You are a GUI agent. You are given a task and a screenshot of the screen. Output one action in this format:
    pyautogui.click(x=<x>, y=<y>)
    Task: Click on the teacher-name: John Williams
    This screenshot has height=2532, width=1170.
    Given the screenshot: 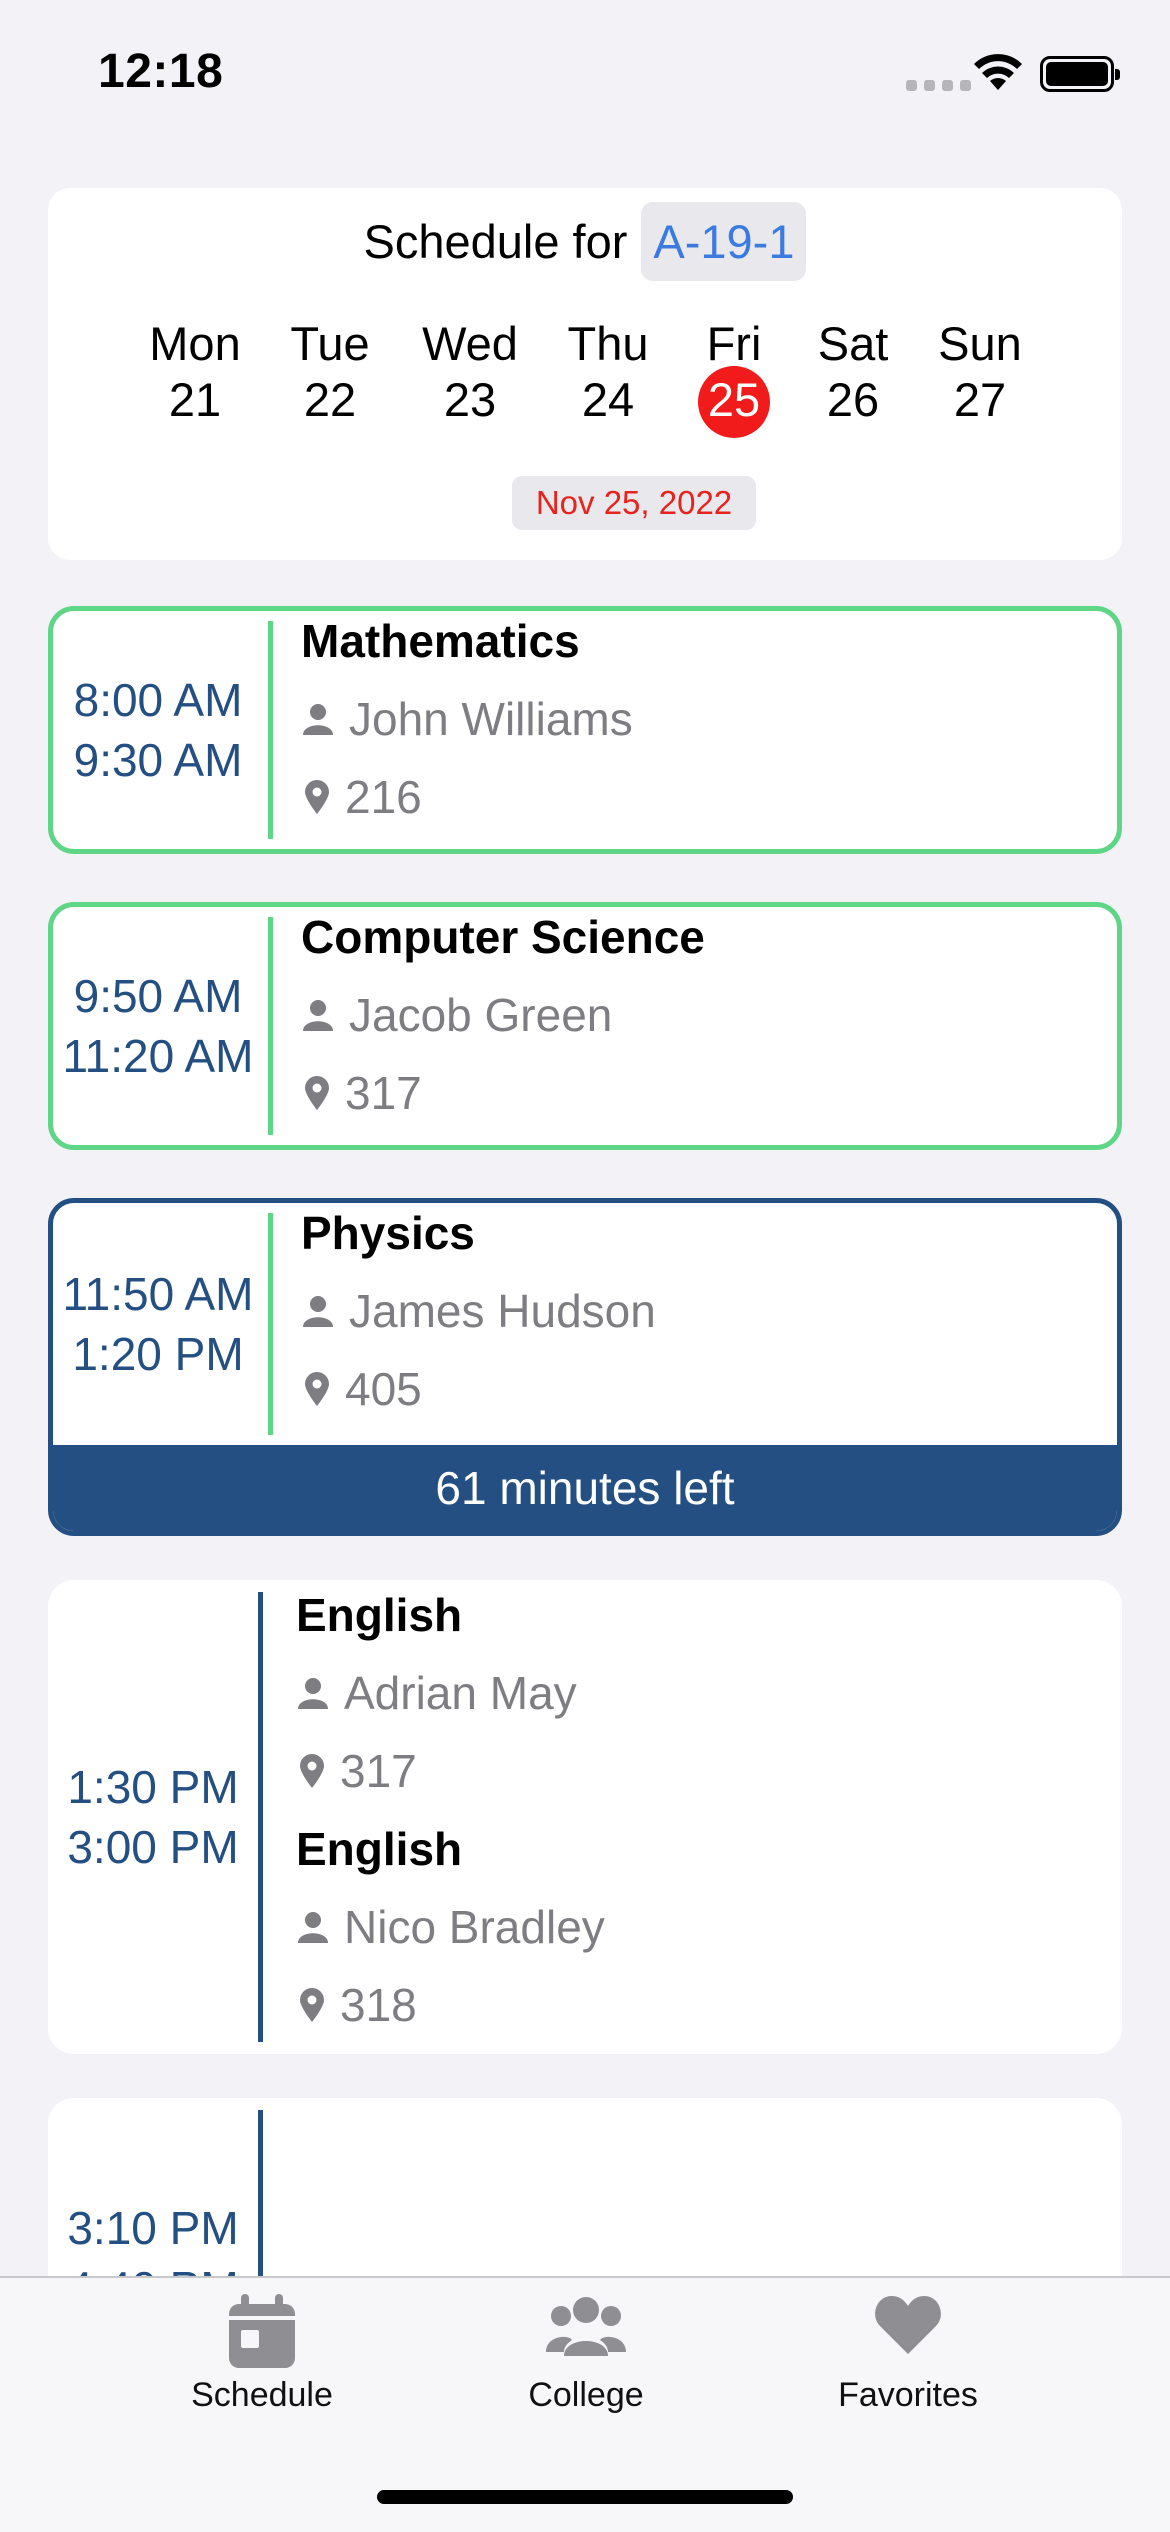 What is the action you would take?
    pyautogui.click(x=491, y=719)
    